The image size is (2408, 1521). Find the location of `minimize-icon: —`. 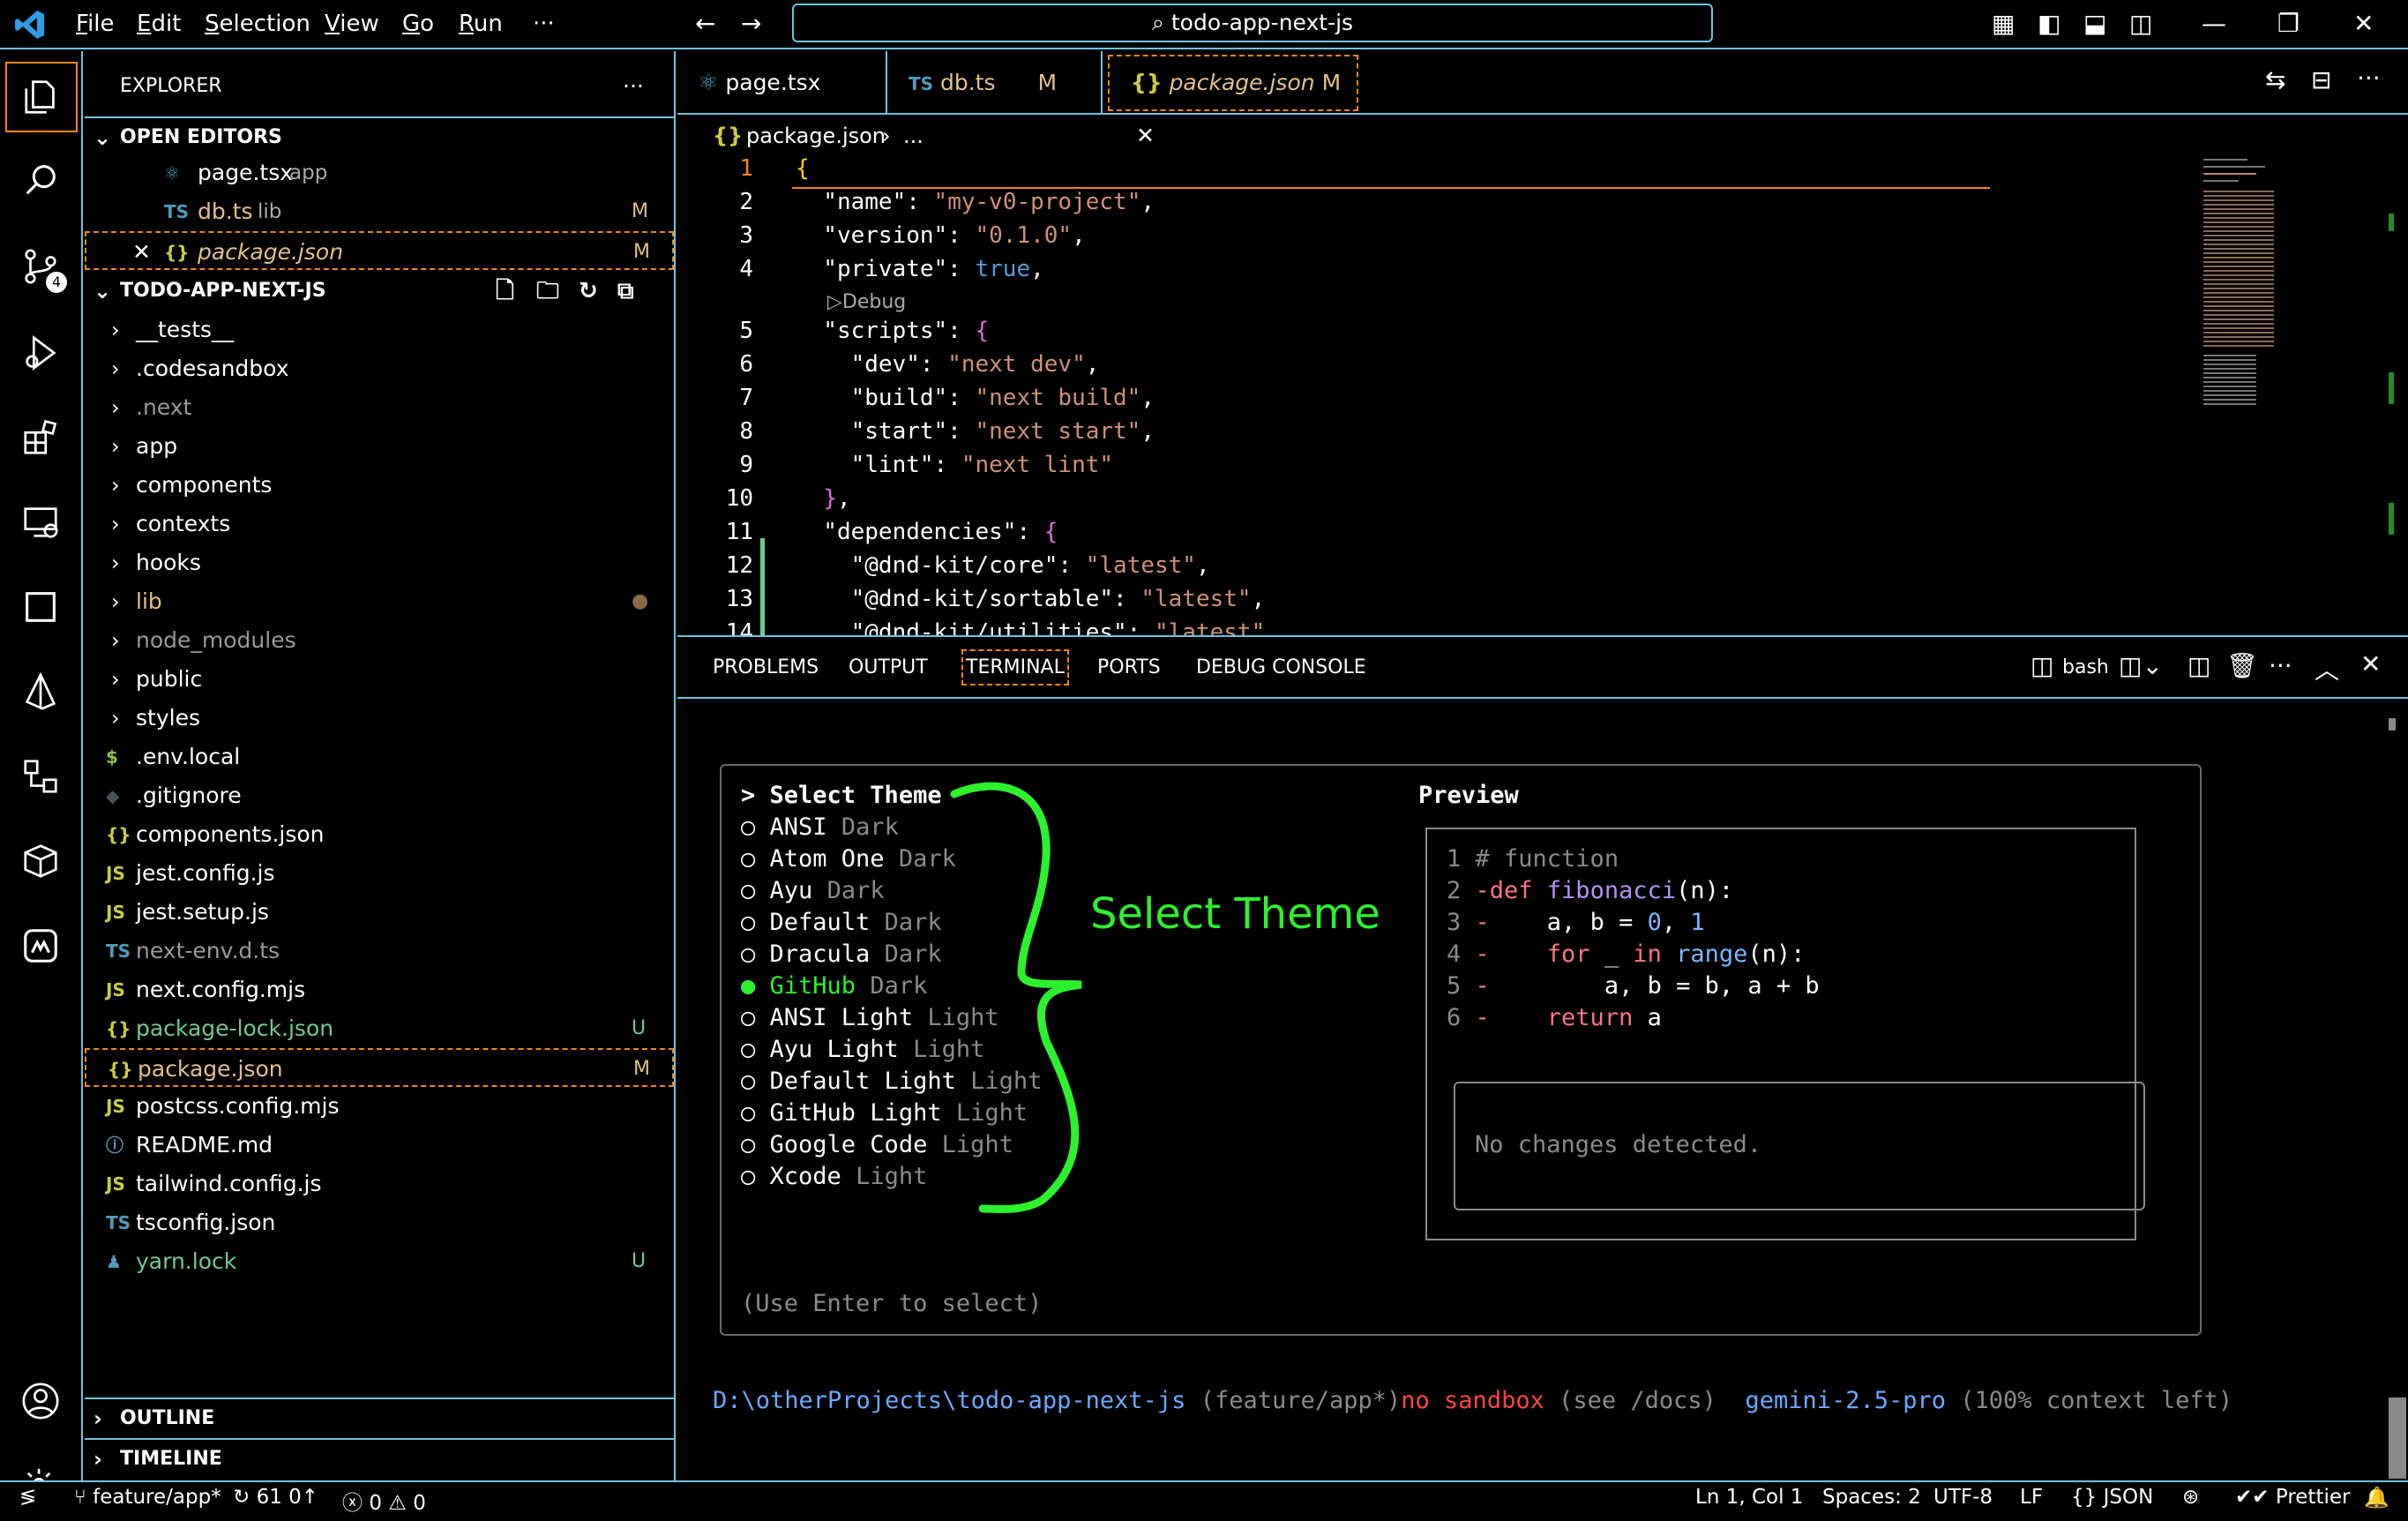

minimize-icon: — is located at coordinates (2214, 23).